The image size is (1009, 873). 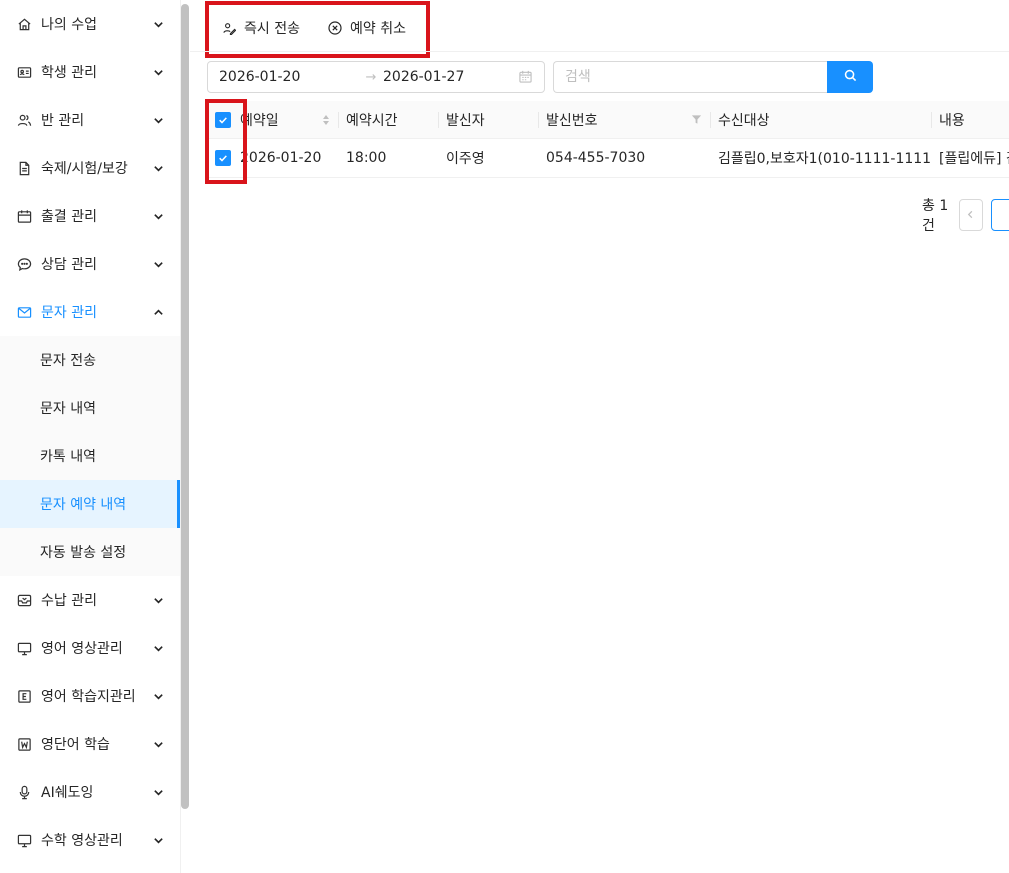 I want to click on menu-item-payment: 수납 관리, so click(x=90, y=600).